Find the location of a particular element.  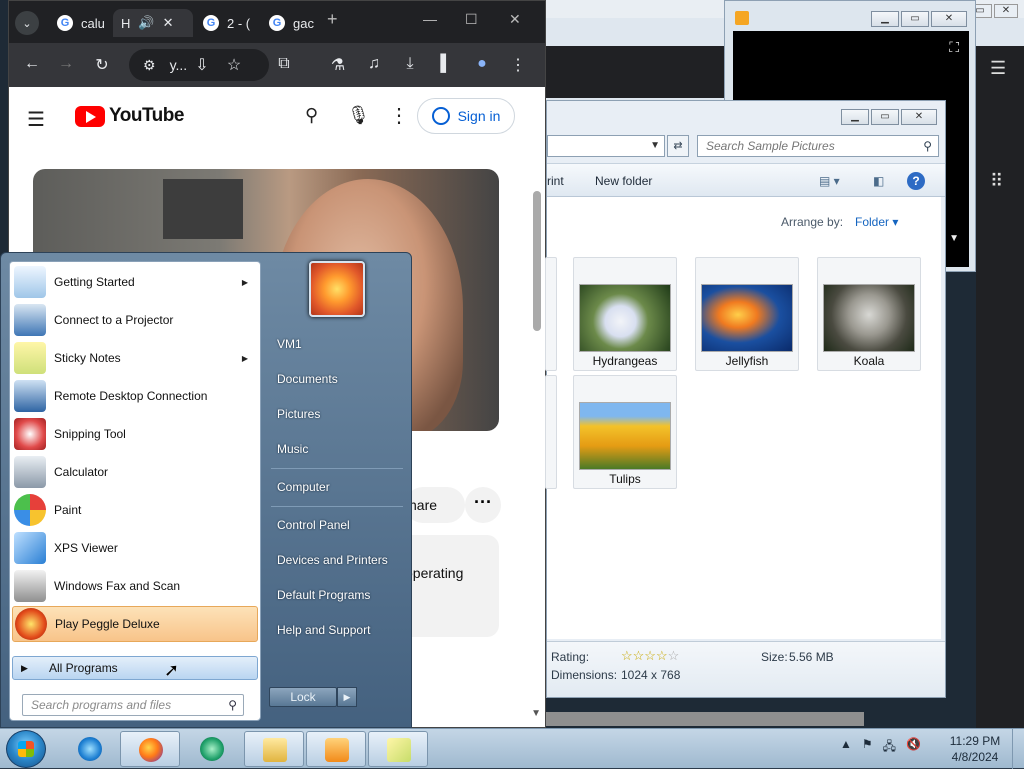

program-connect-projector: Connect to a Projector is located at coordinates (135, 320).